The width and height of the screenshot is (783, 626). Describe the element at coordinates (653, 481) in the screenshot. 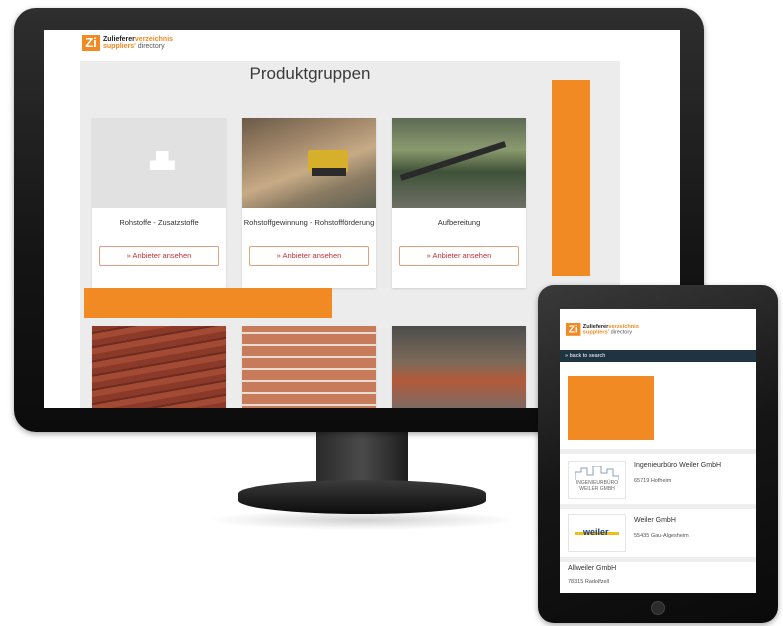

I see `company-address: 65719 Hofheim` at that location.